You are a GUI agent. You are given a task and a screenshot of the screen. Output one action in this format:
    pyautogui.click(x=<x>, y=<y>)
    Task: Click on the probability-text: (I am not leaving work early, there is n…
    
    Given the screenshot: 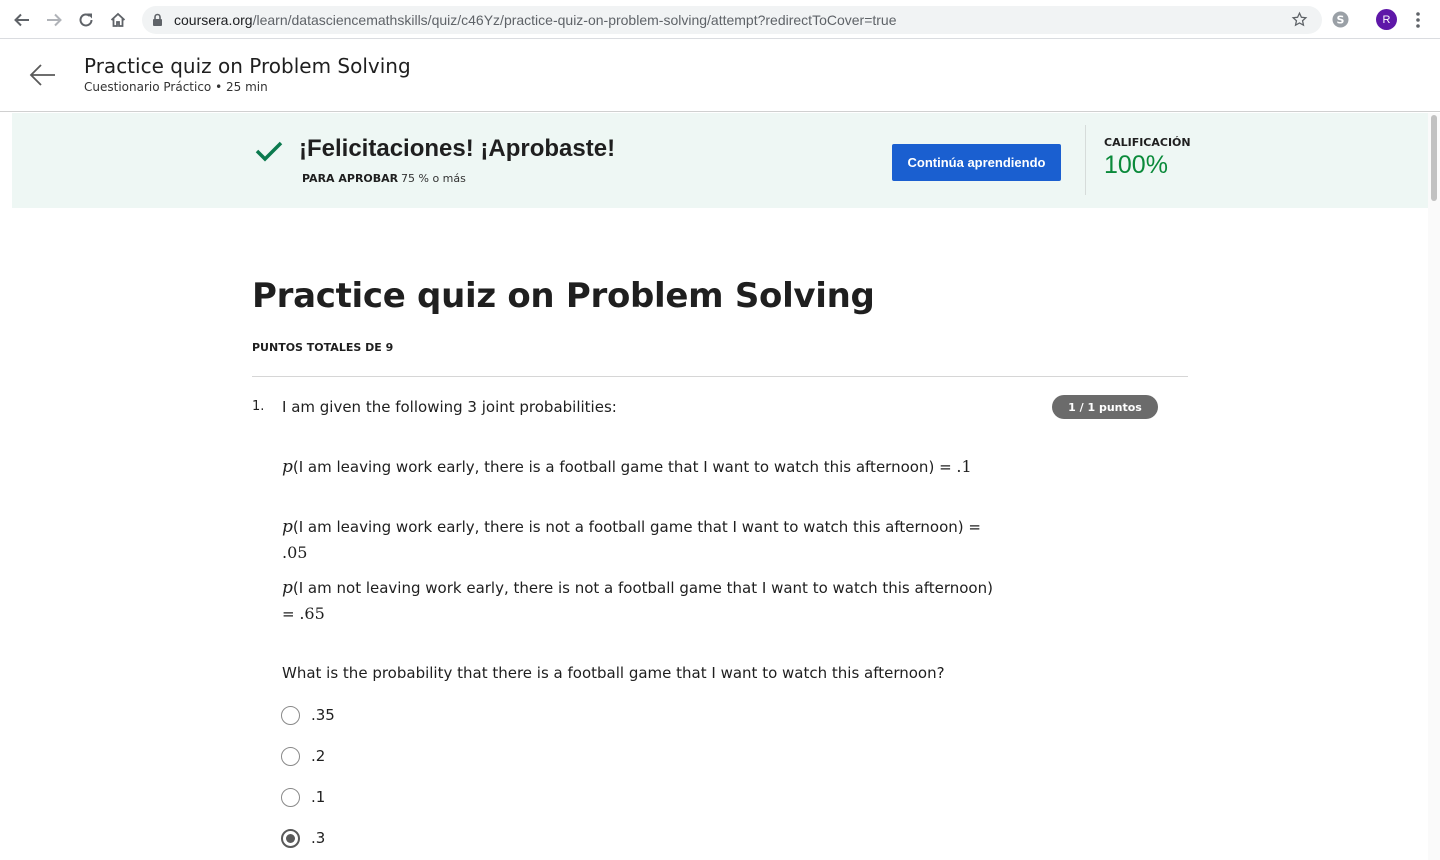 What is the action you would take?
    pyautogui.click(x=637, y=601)
    